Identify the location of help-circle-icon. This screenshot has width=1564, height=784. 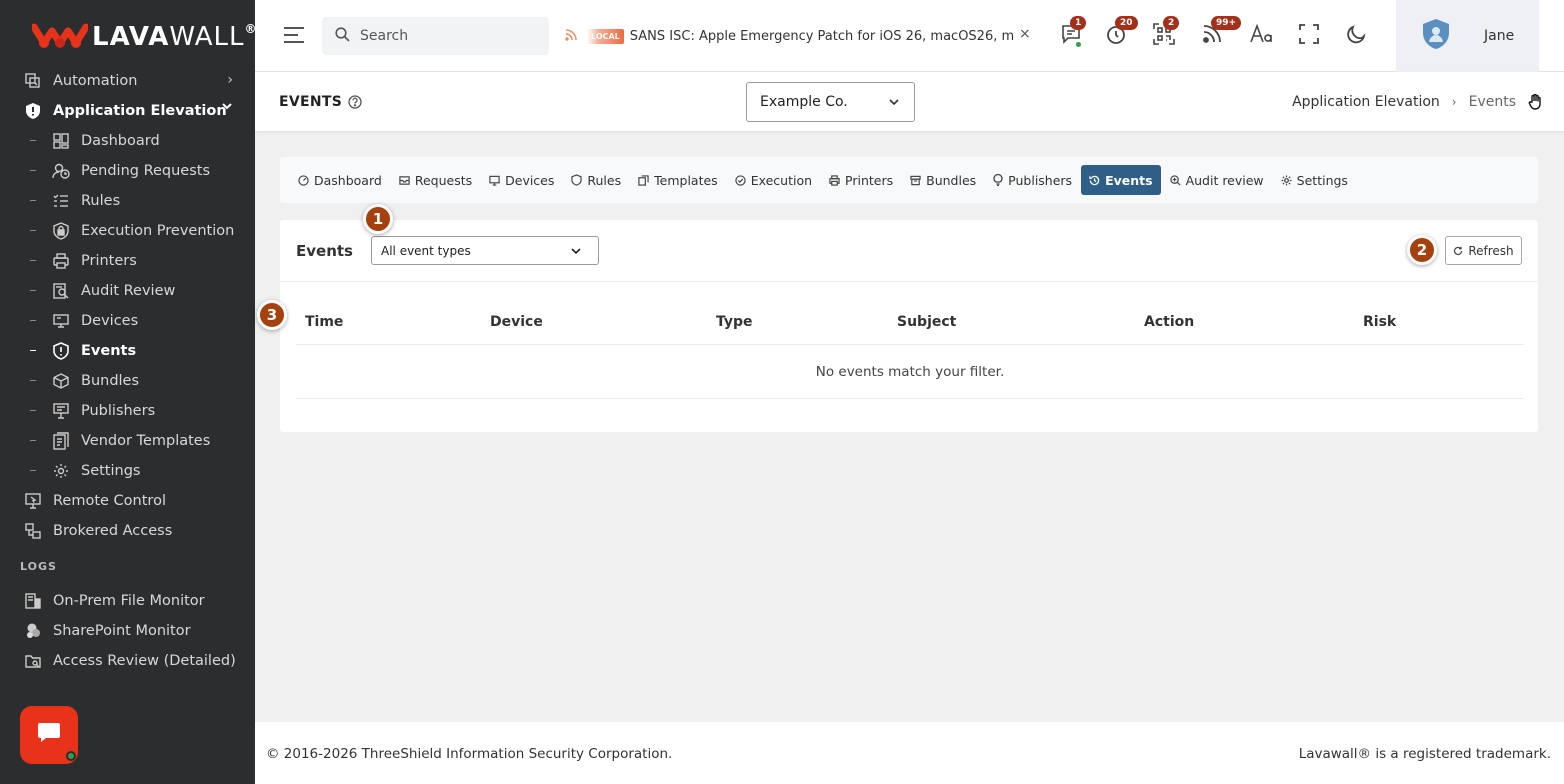
(355, 102).